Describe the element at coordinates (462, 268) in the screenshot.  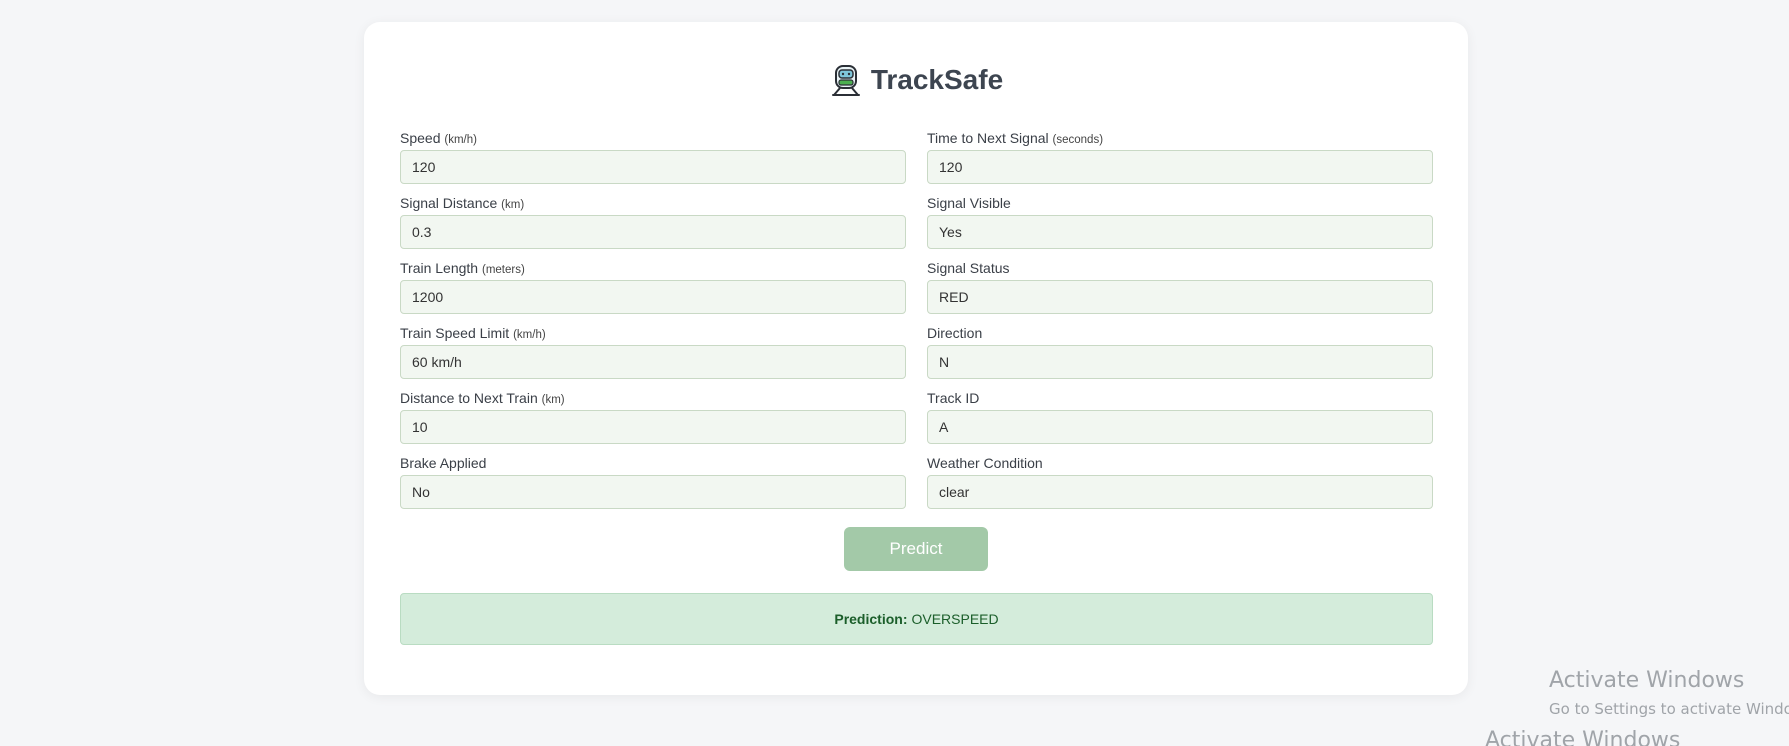
I see `field-label: Train Length (meters)` at that location.